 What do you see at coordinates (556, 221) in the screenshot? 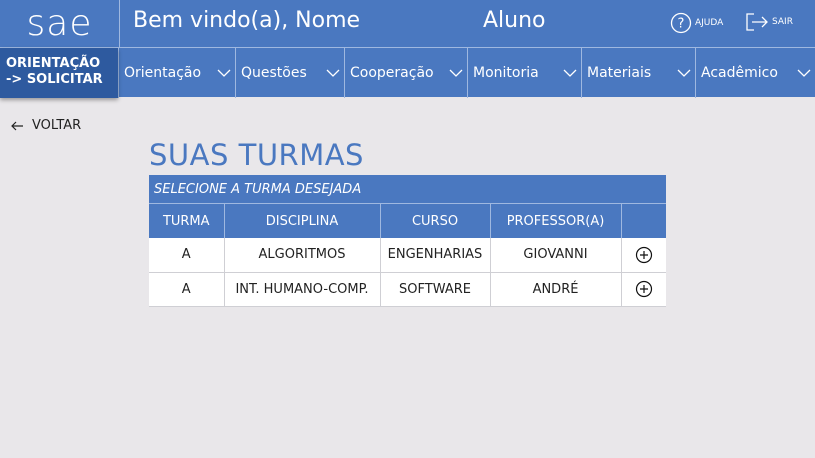
I see `column-header-professor: PROFESSOR(A)` at bounding box center [556, 221].